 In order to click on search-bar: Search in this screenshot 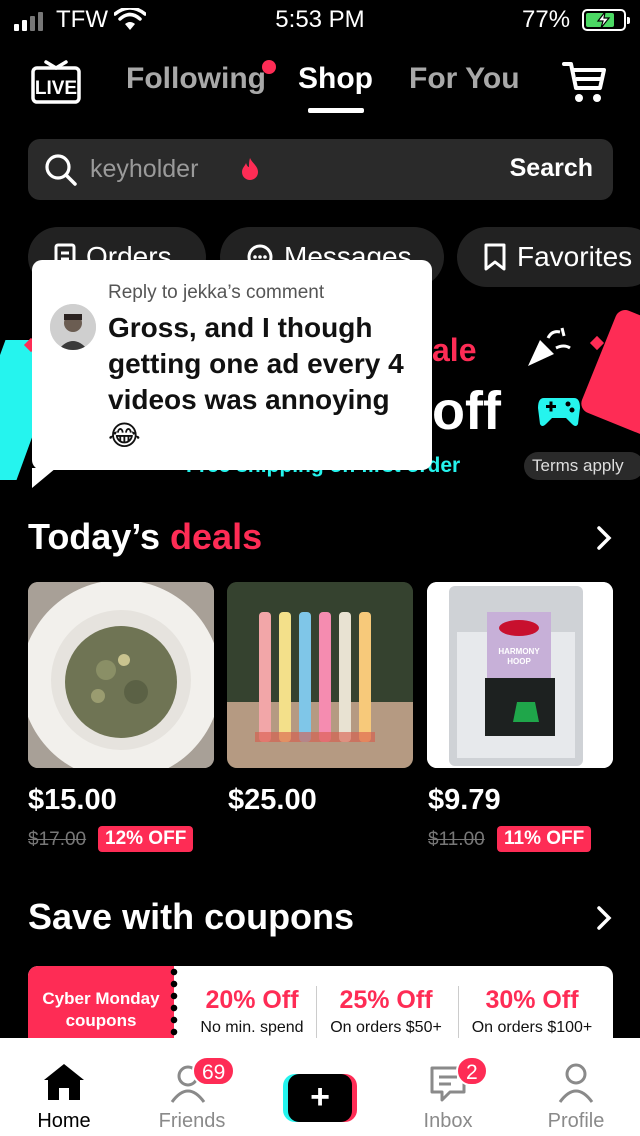, I will do `click(320, 169)`.